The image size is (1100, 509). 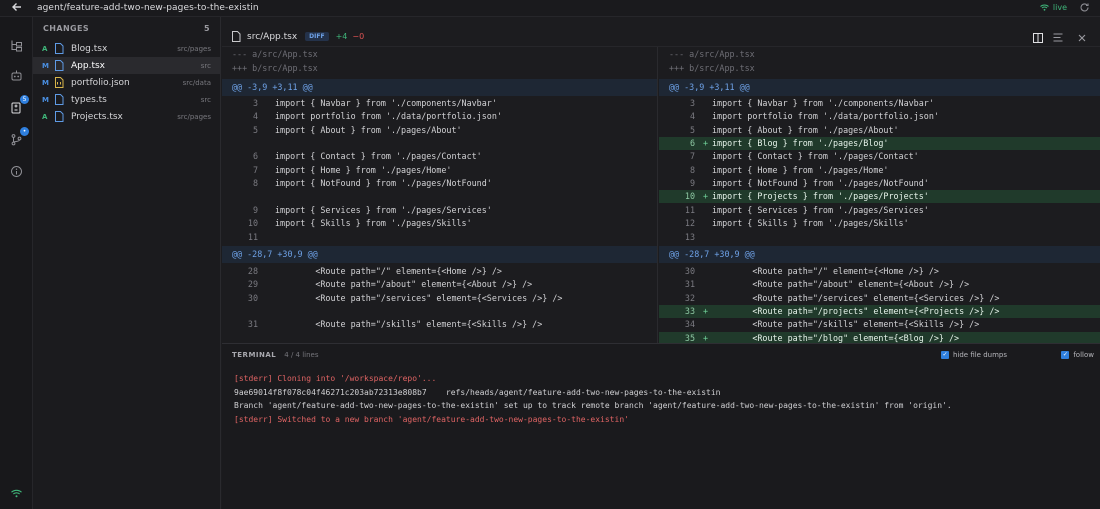 I want to click on split-view-icon, so click(x=1038, y=37).